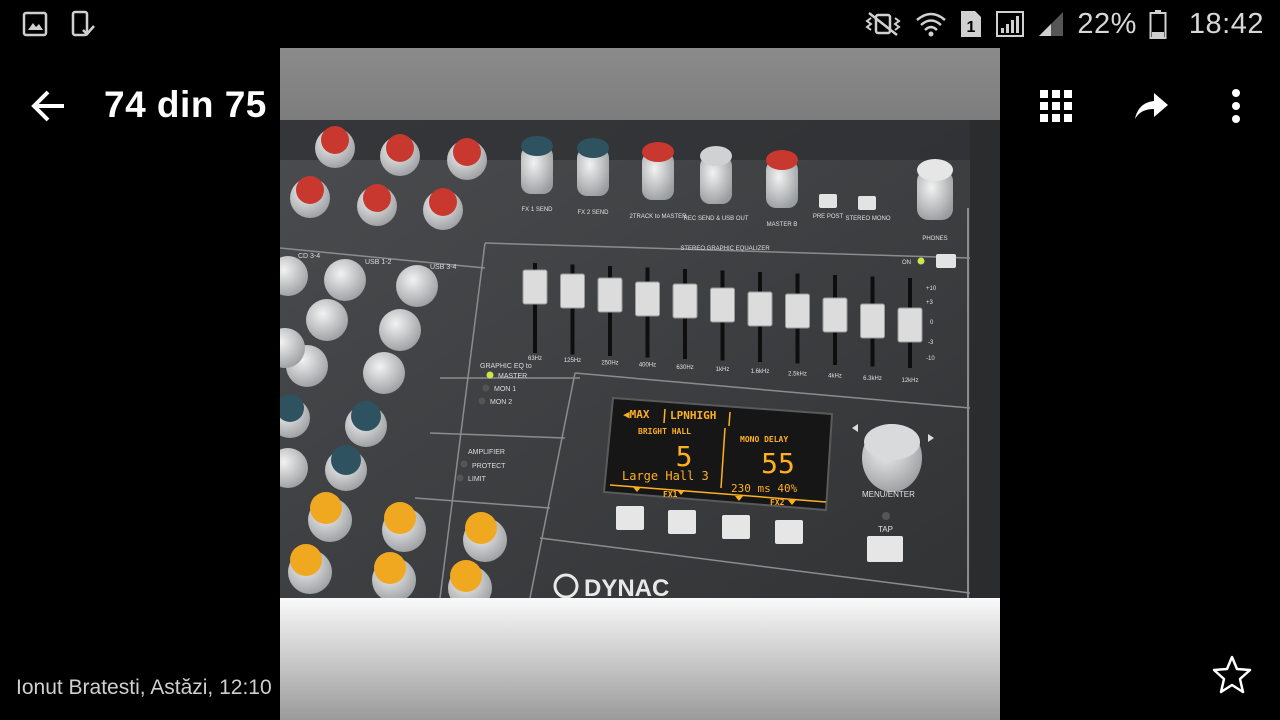  Describe the element at coordinates (715, 219) in the screenshot. I see `knob-label: REC SEND & USB OUT` at that location.